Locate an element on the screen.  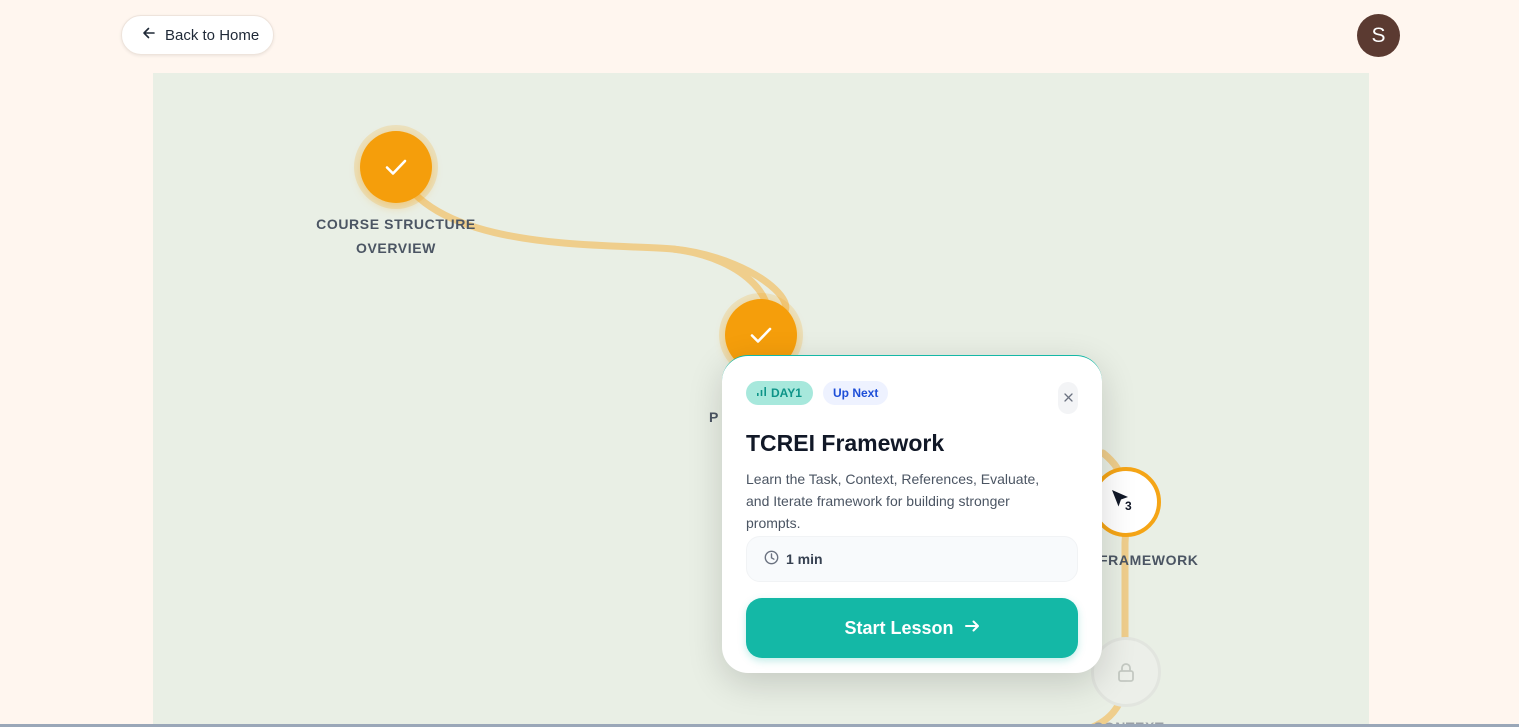
back-to-home-button: Back to Home is located at coordinates (197, 35).